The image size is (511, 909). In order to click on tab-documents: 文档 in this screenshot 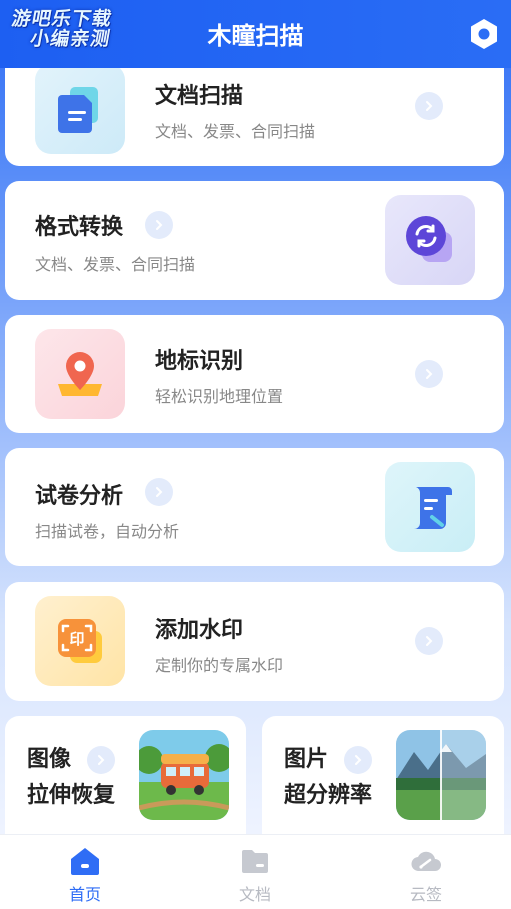, I will do `click(255, 872)`.